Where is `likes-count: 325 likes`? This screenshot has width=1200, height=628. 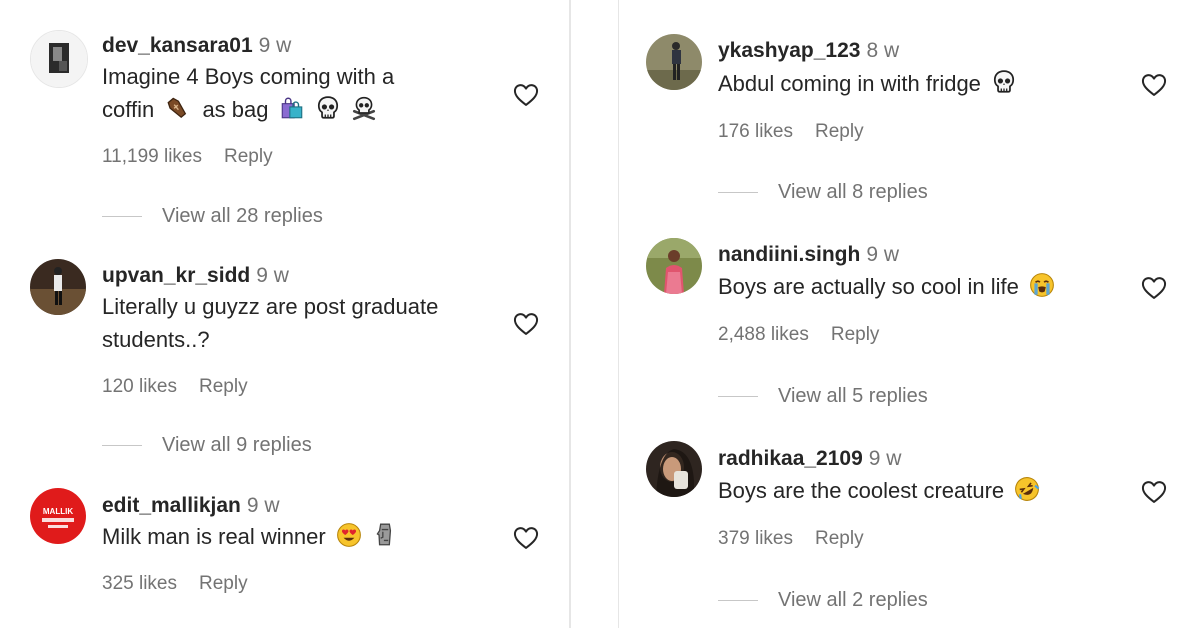
likes-count: 325 likes is located at coordinates (139, 583).